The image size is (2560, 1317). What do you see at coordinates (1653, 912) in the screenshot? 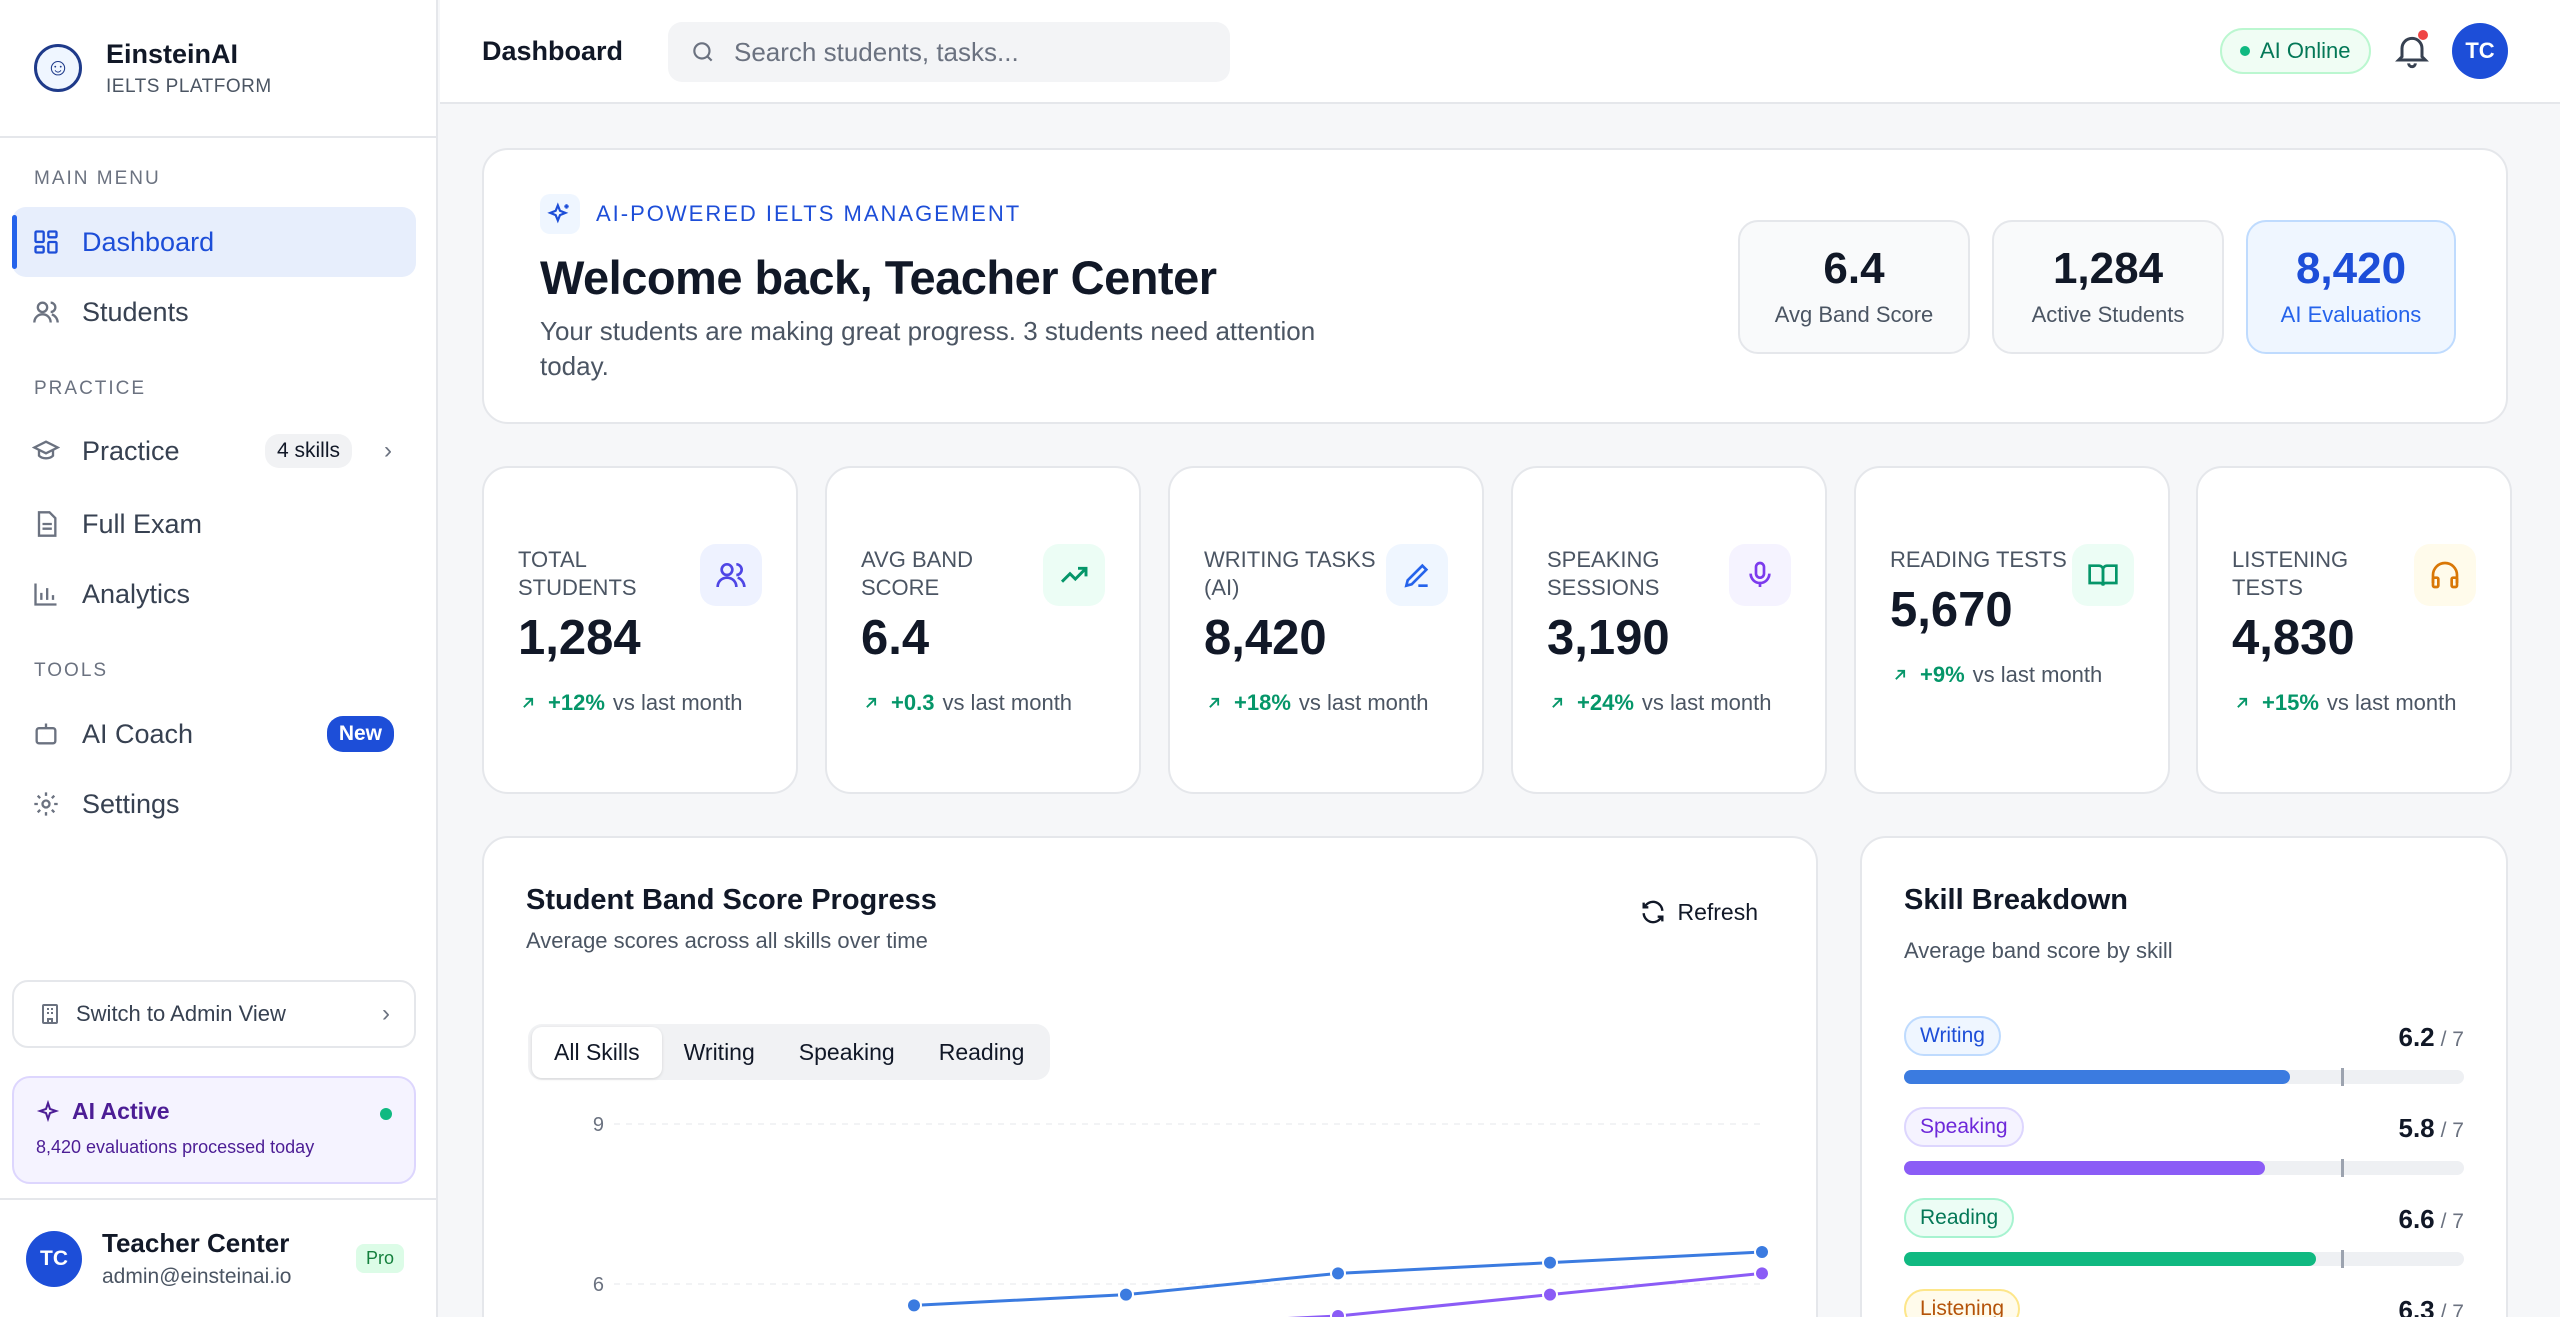
I see `refresh-icon` at bounding box center [1653, 912].